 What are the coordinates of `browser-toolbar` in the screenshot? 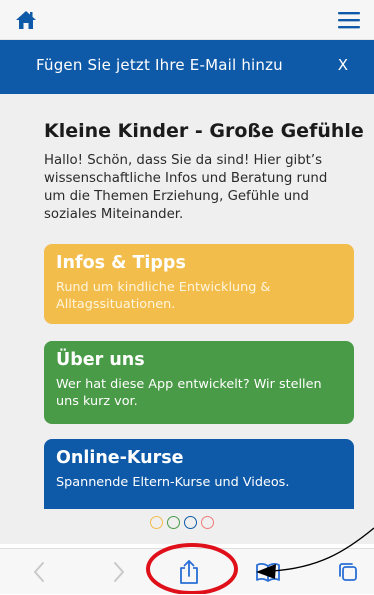 It's located at (187, 571).